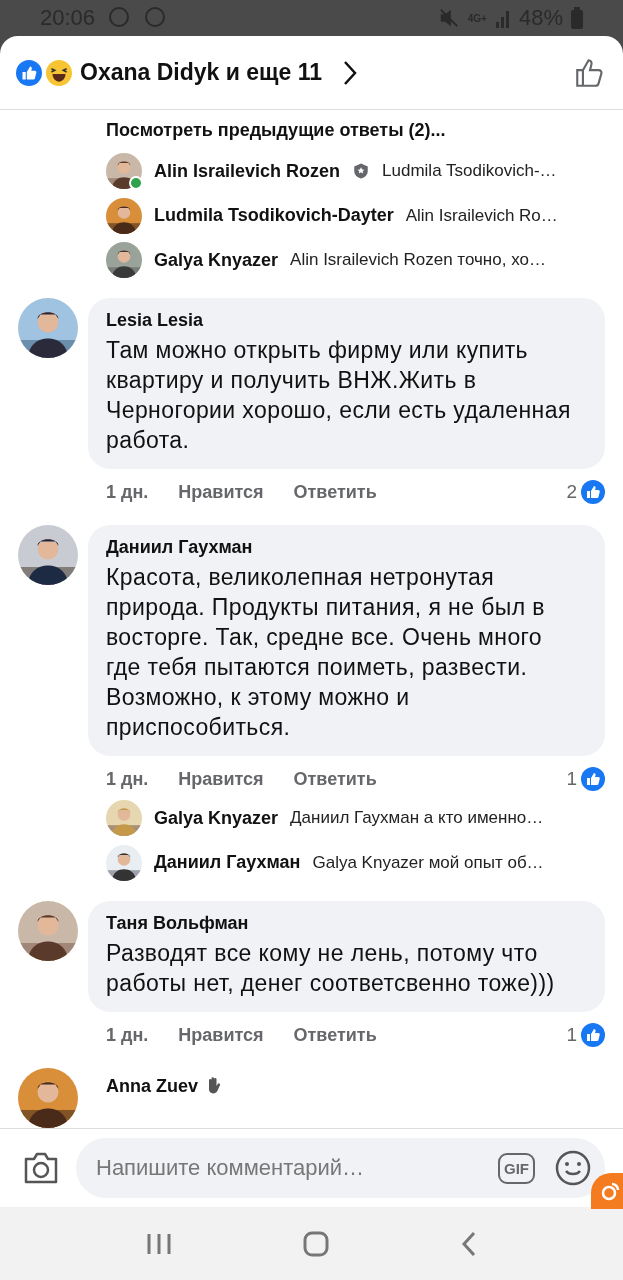 Image resolution: width=623 pixels, height=1280 pixels. What do you see at coordinates (41, 1168) in the screenshot?
I see `camera-icon` at bounding box center [41, 1168].